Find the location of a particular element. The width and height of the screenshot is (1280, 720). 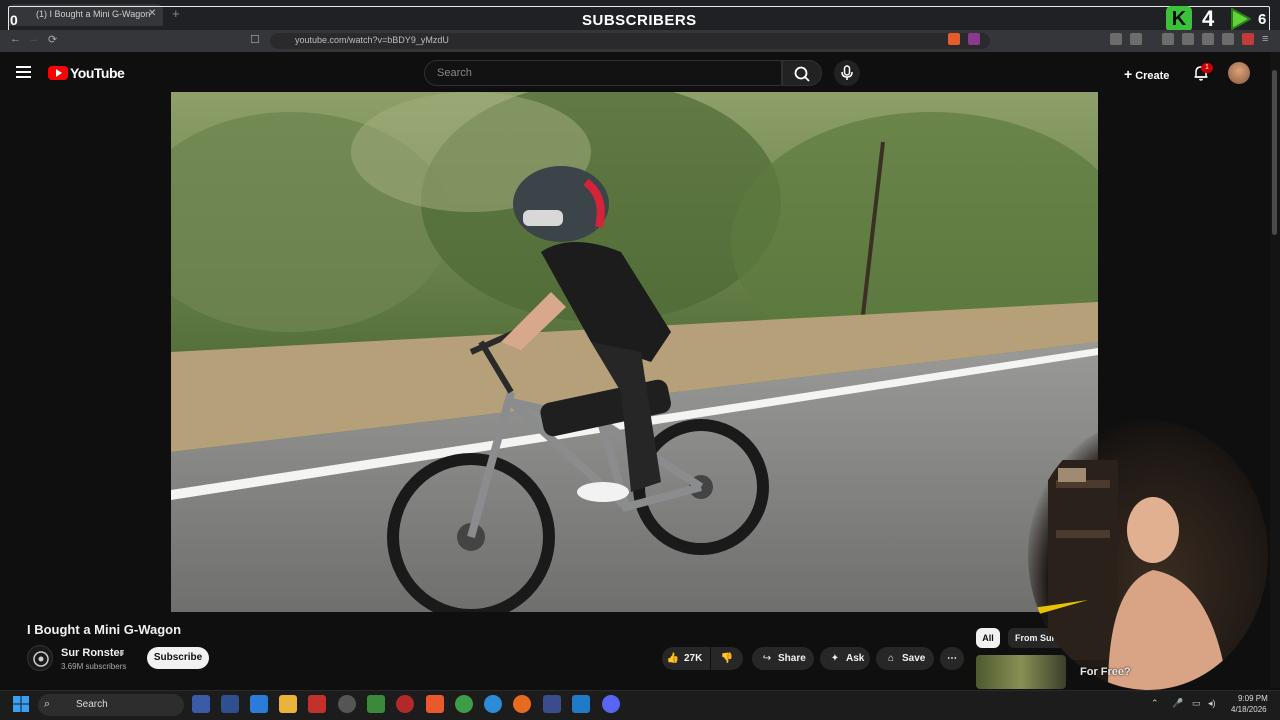

more-actions-button: ⋯ is located at coordinates (952, 658).